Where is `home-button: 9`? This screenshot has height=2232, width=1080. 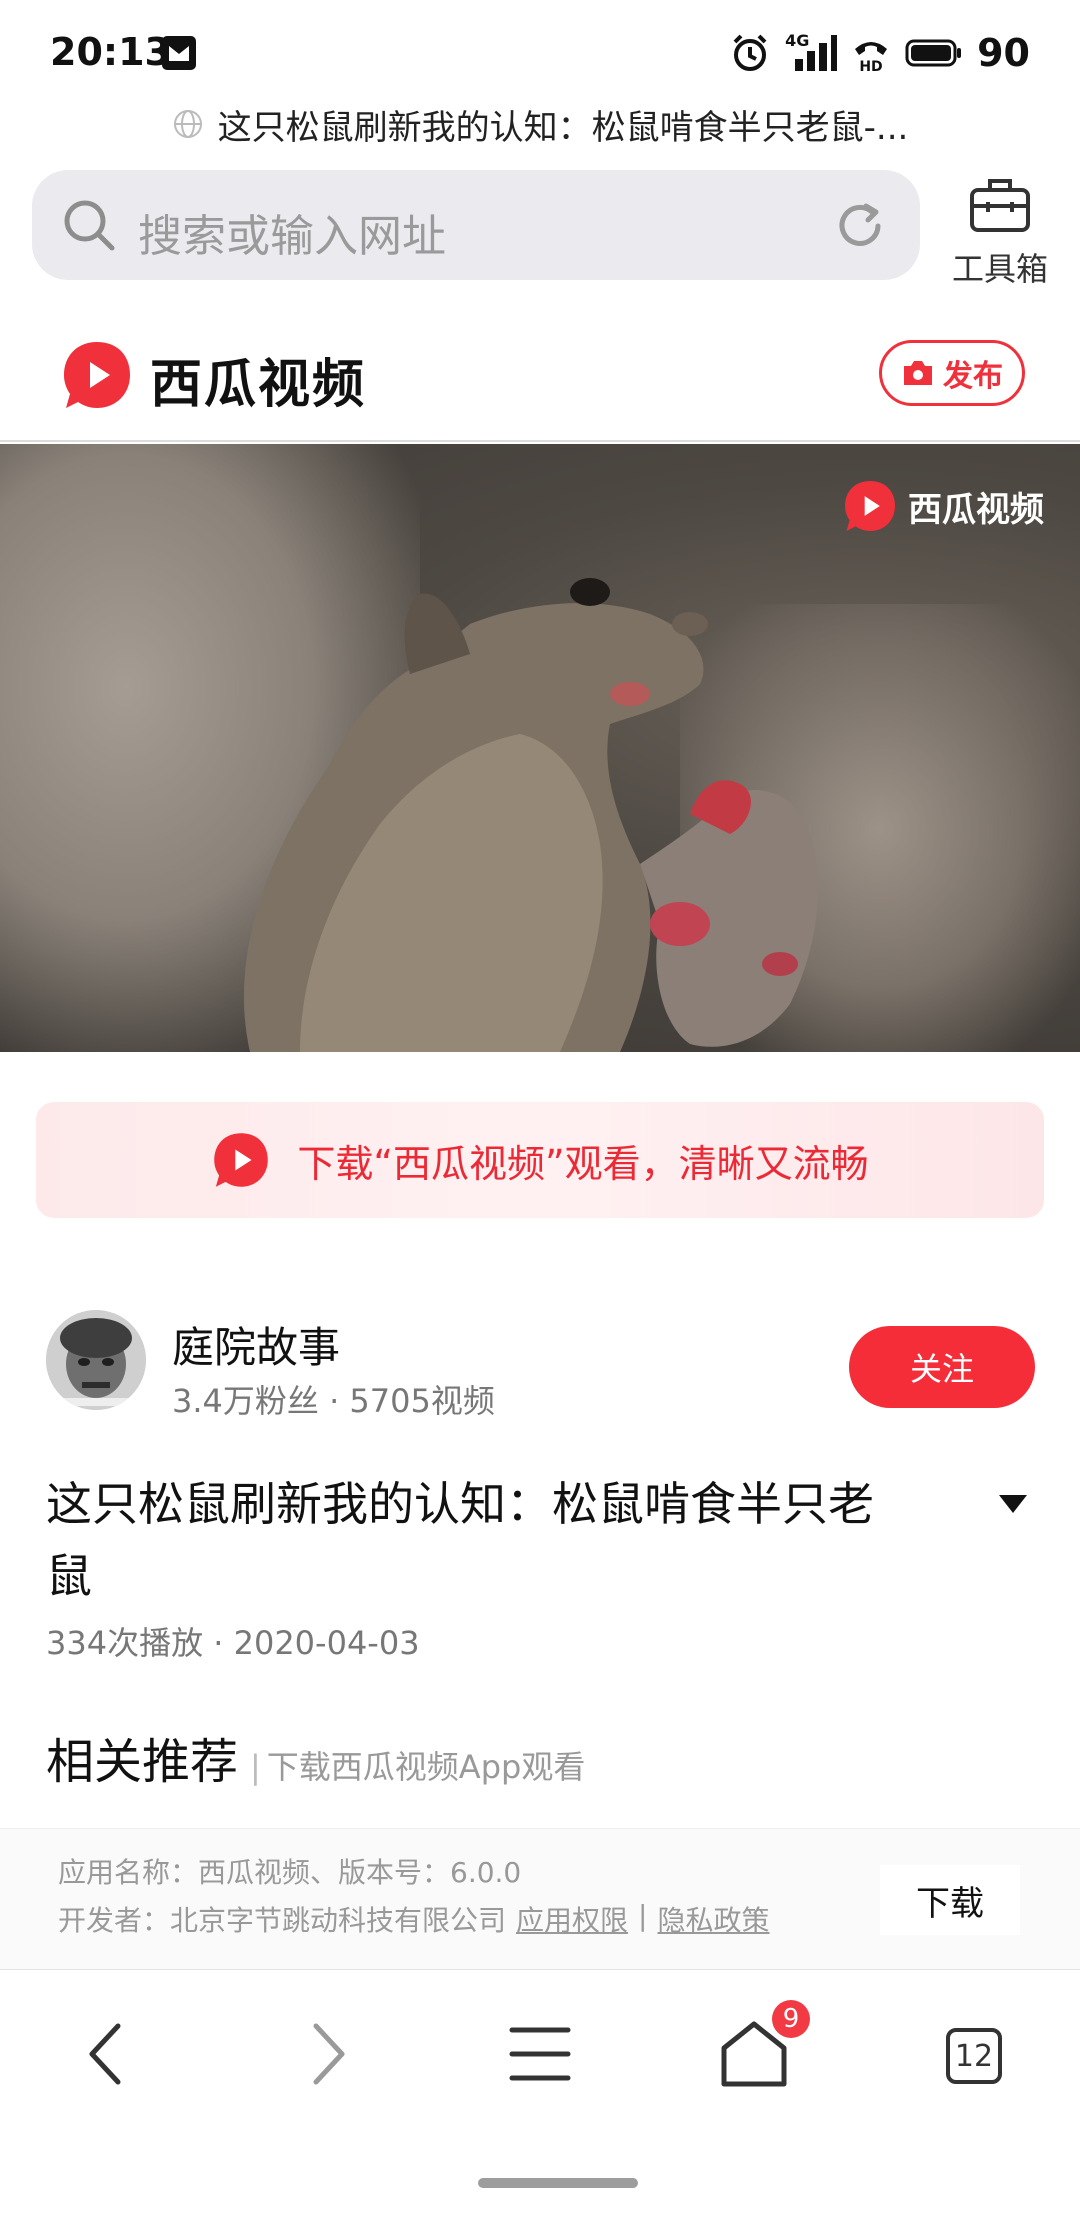
home-button: 9 is located at coordinates (762, 2047).